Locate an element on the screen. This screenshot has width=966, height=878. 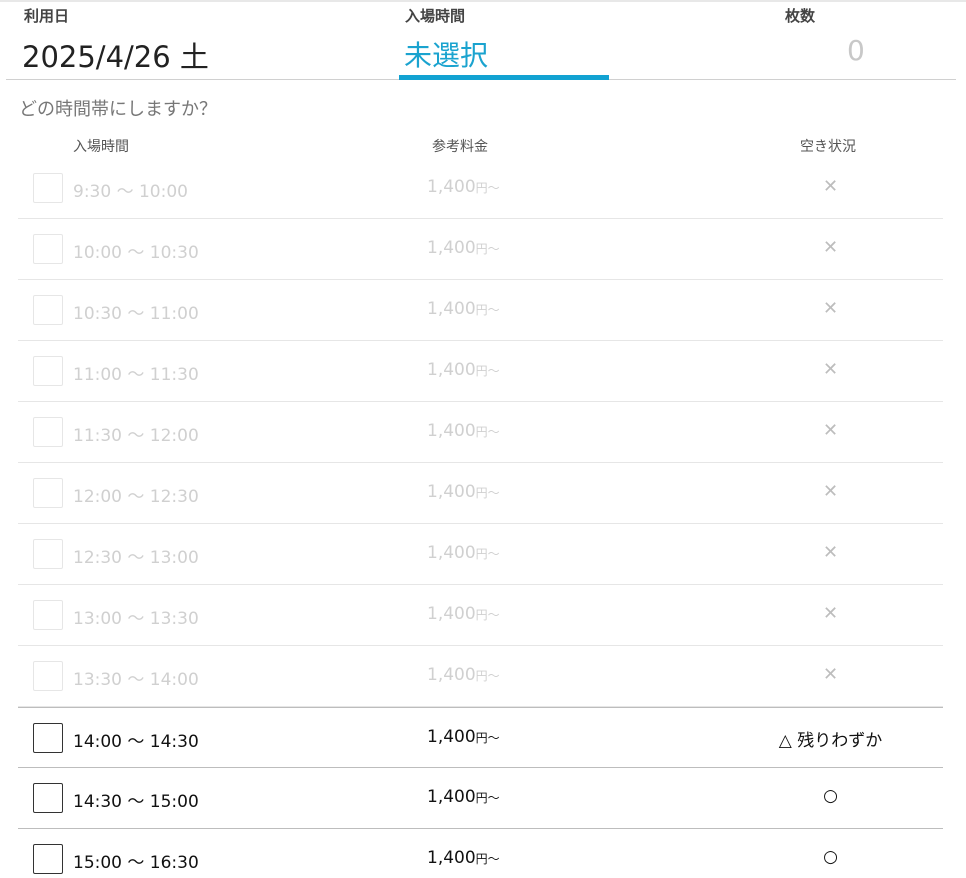
time-slot-row: 13:30 ～ 14:00 1,400円～ ✕ is located at coordinates (480, 676).